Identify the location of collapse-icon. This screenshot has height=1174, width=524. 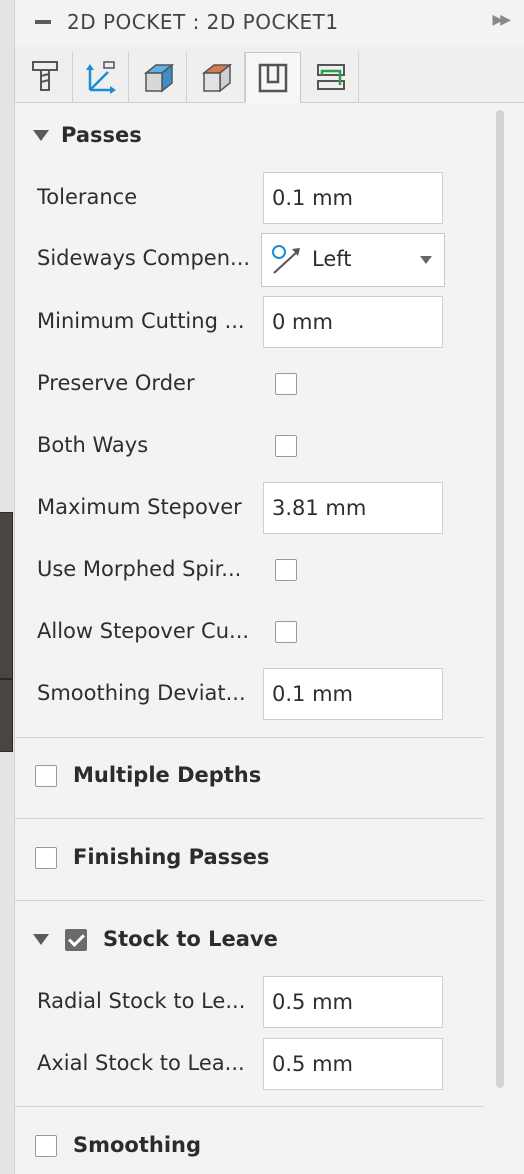
(43, 22).